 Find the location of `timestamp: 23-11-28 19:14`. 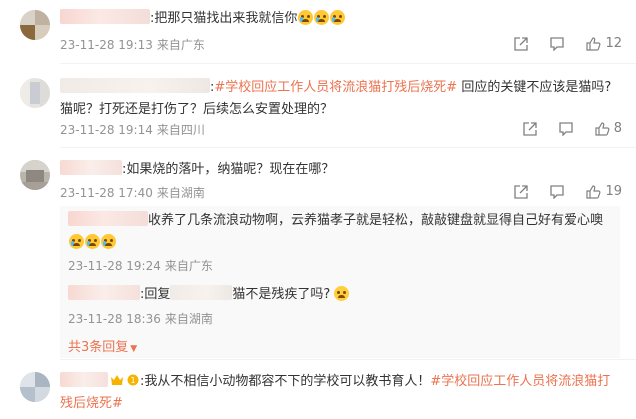

timestamp: 23-11-28 19:14 is located at coordinates (106, 130).